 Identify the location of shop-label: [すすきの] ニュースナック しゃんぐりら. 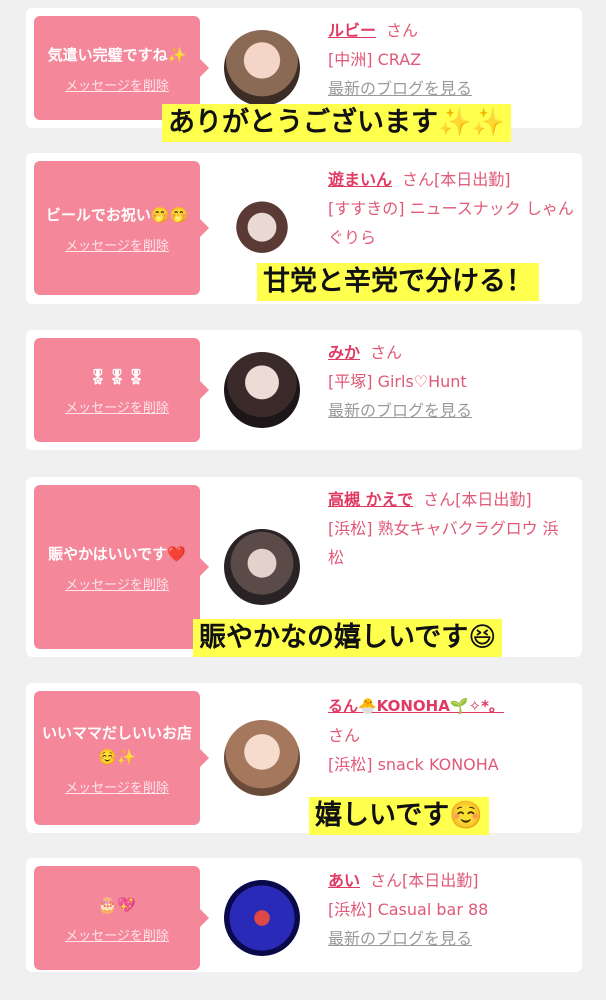
(451, 223).